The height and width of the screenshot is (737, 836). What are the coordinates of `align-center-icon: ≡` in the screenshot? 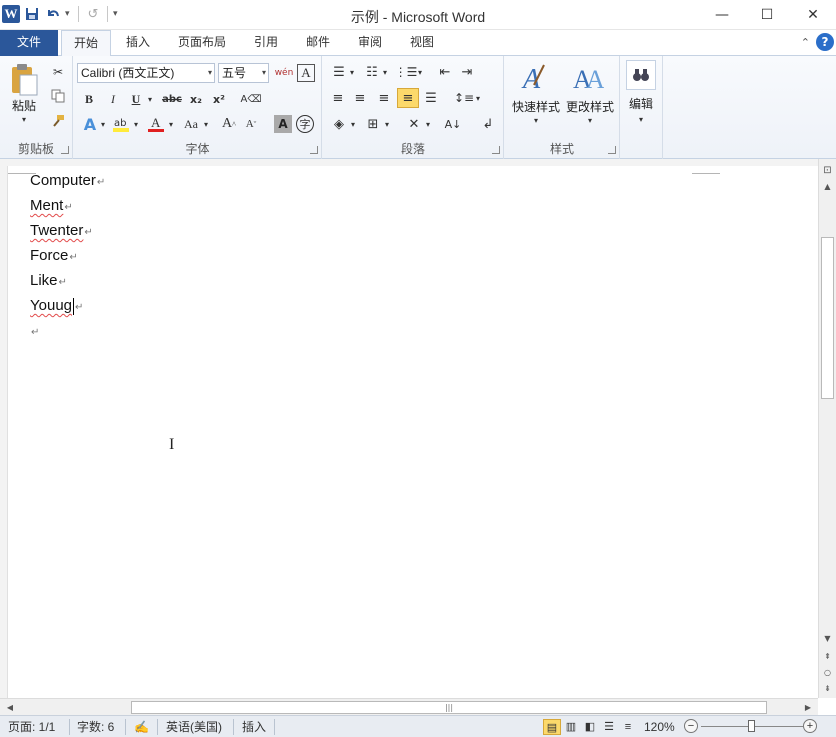 It's located at (360, 98).